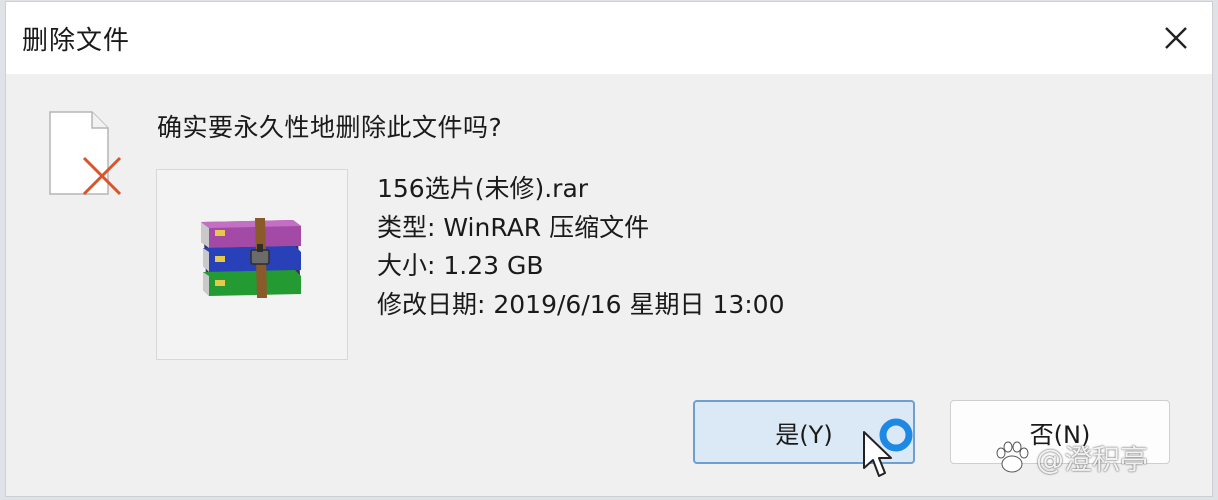  Describe the element at coordinates (460, 265) in the screenshot. I see `file-size: 大小: 1.23 GB` at that location.